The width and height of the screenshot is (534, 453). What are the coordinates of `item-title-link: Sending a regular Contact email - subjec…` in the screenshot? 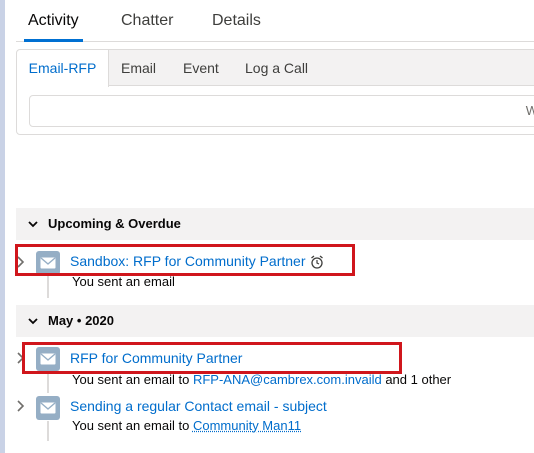 It's located at (198, 406).